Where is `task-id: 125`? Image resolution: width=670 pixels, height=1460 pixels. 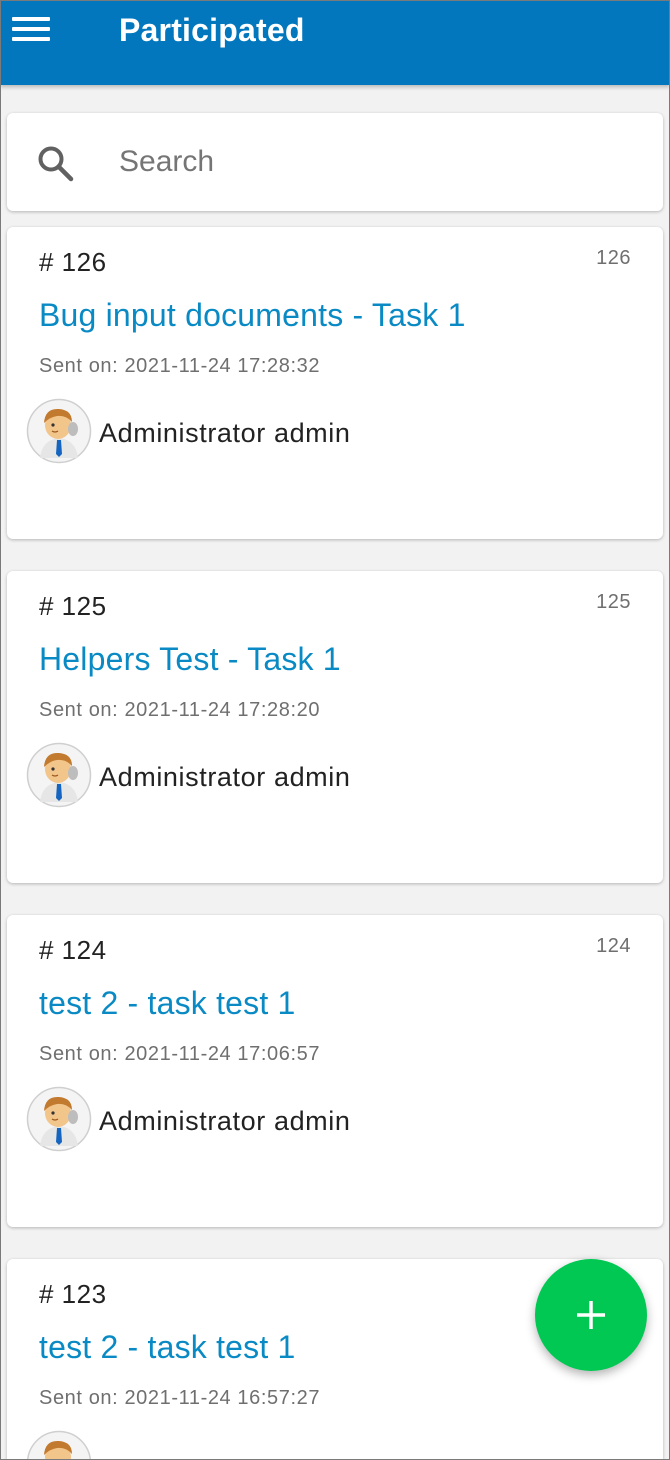
task-id: 125 is located at coordinates (613, 602).